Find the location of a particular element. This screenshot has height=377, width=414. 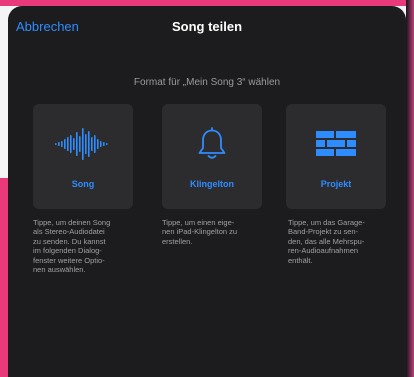

navigation-bar: Abbrechen Song teilen is located at coordinates (207, 26).